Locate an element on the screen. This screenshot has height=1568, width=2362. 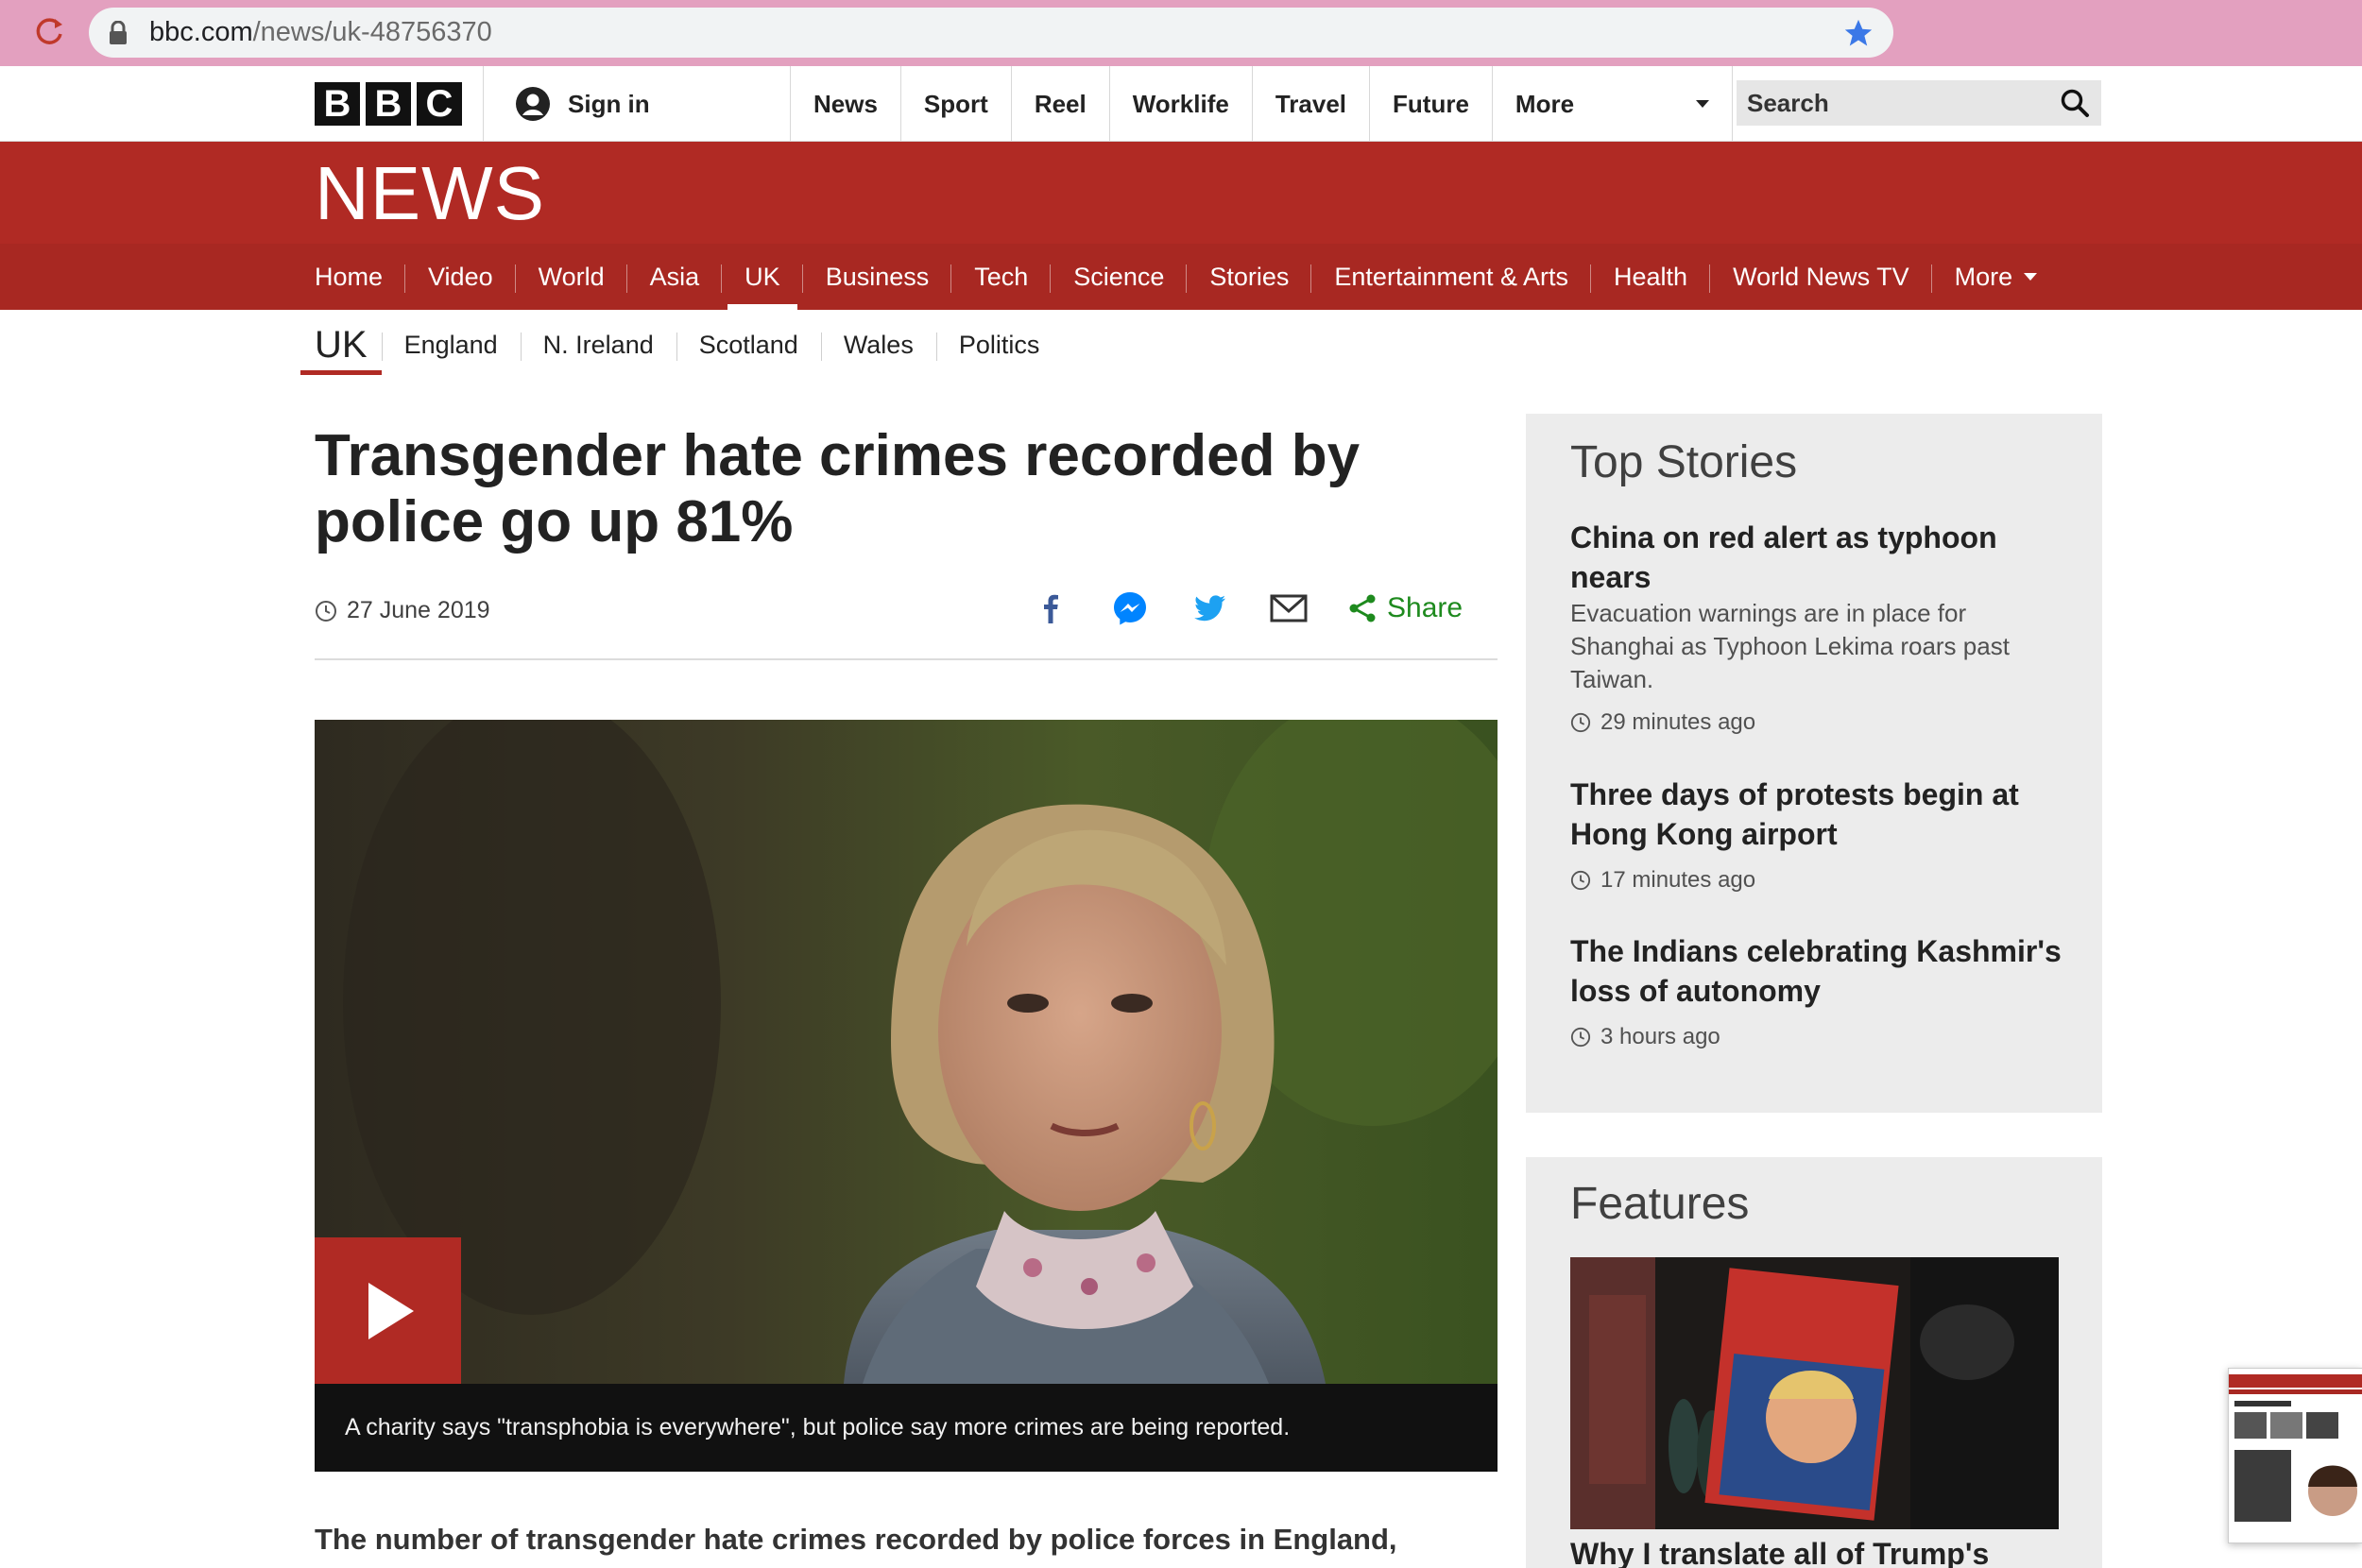
section-nav-label: UK is located at coordinates (762, 276).